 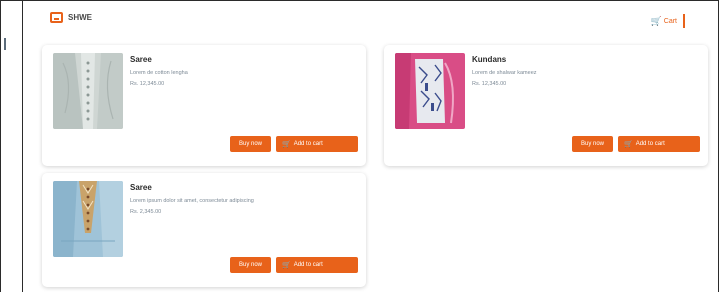 I want to click on app-header: SHWE 🛒 Cart, so click(x=367, y=23).